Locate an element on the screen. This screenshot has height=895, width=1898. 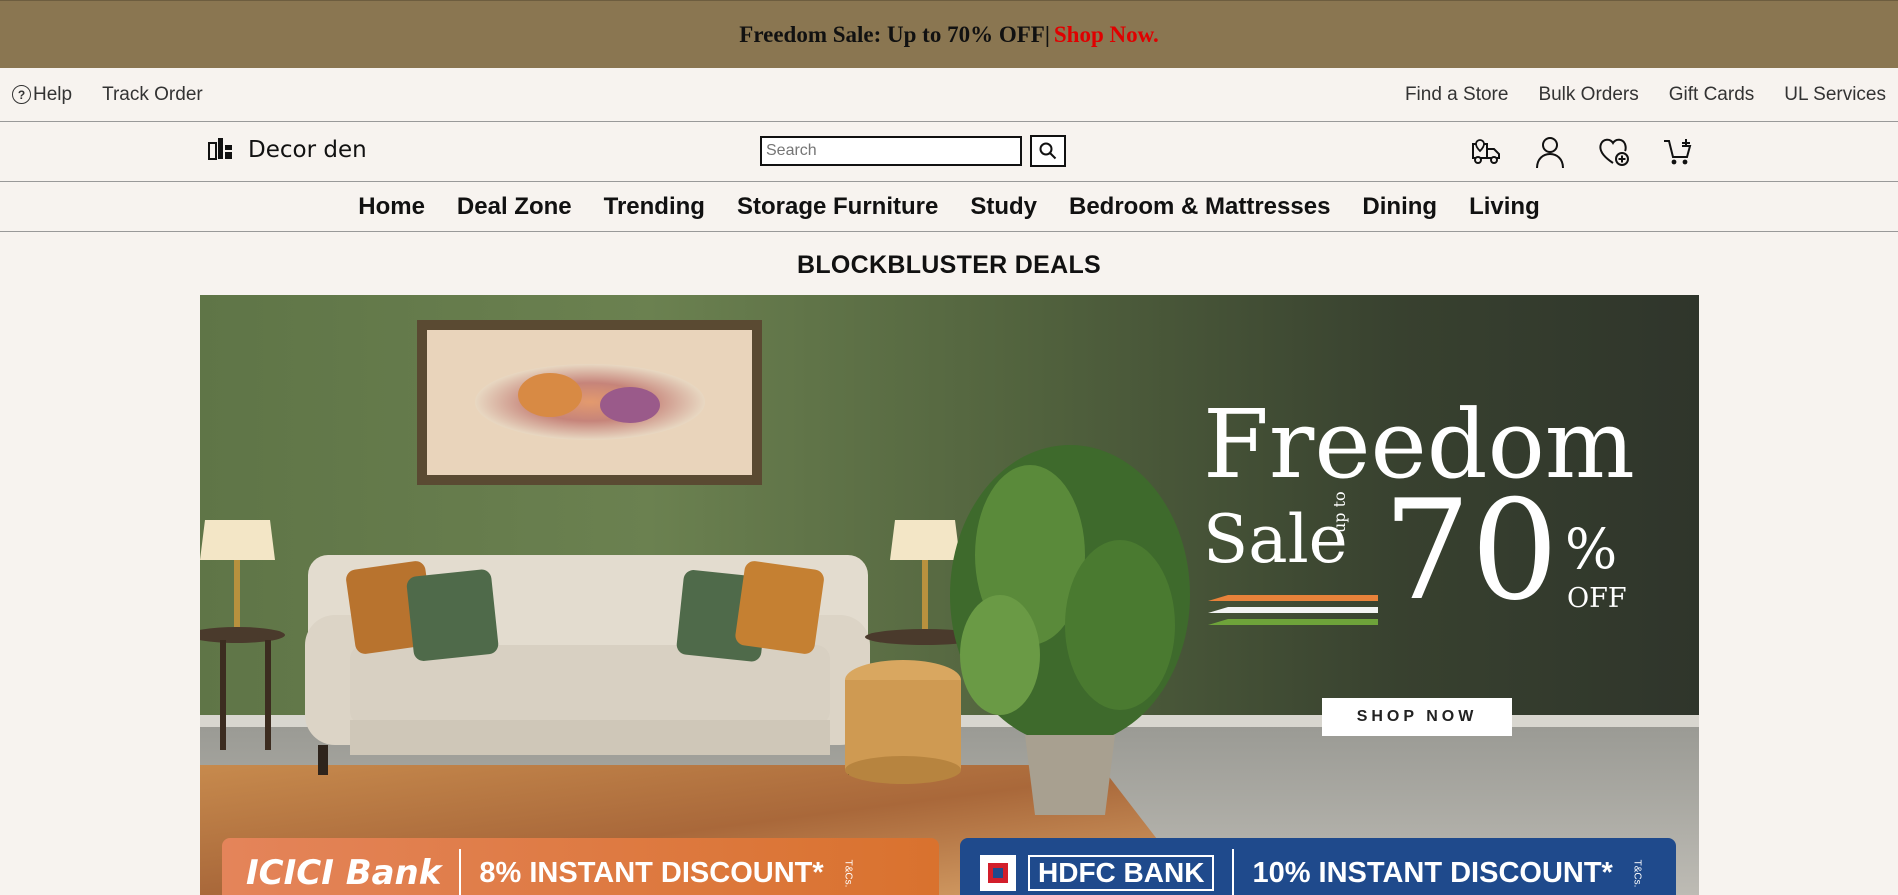
icici-divider is located at coordinates (460, 872).